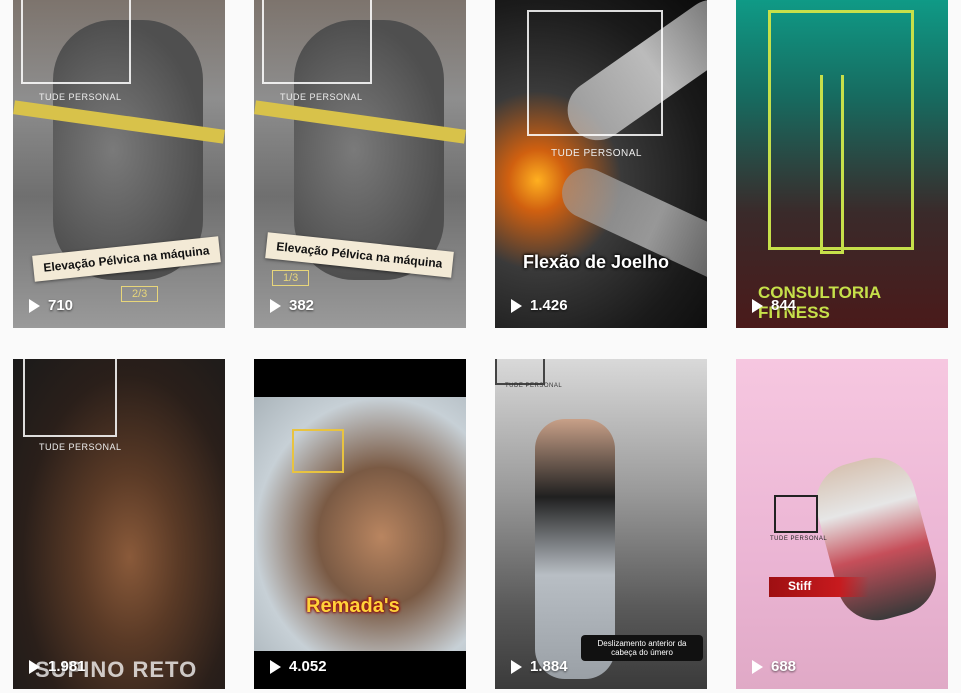 This screenshot has height=693, width=961. Describe the element at coordinates (601, 164) in the screenshot. I see `reel-tile-3: TUDE PERSONAL Flexão de Joelho 1.426` at that location.